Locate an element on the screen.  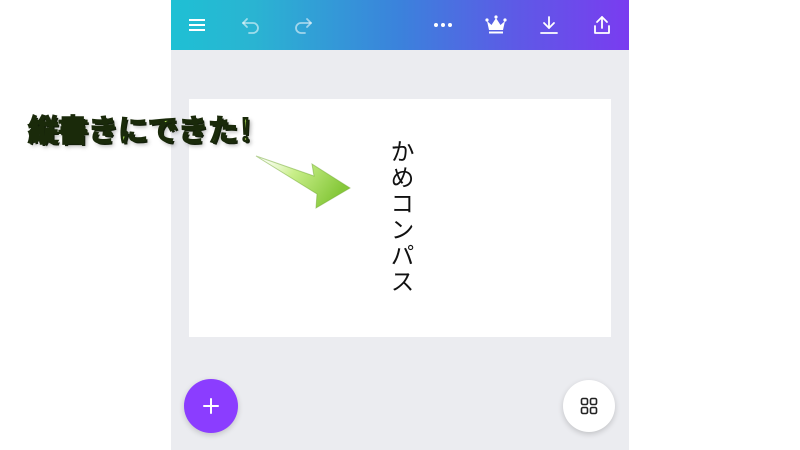
top-toolbar is located at coordinates (400, 25).